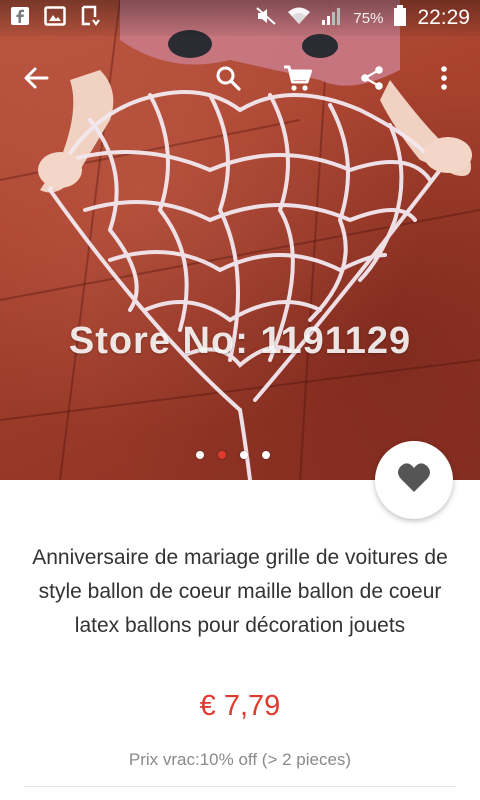 Image resolution: width=480 pixels, height=800 pixels. Describe the element at coordinates (20, 18) in the screenshot. I see `facebook-notification-icon` at that location.